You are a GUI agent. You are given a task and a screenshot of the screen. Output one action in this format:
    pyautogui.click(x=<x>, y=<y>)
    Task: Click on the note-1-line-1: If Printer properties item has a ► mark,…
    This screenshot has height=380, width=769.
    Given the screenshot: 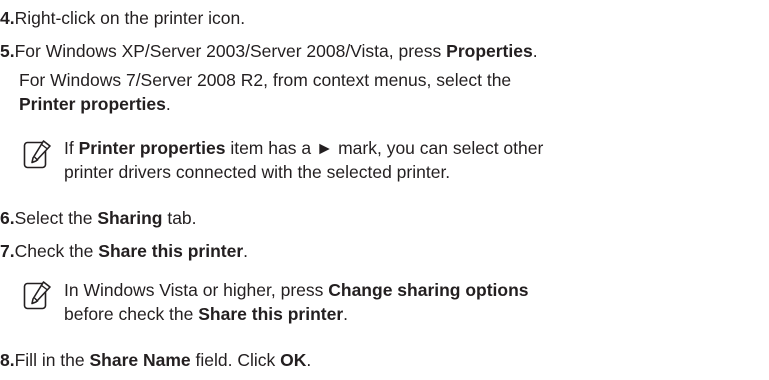 What is the action you would take?
    pyautogui.click(x=304, y=148)
    